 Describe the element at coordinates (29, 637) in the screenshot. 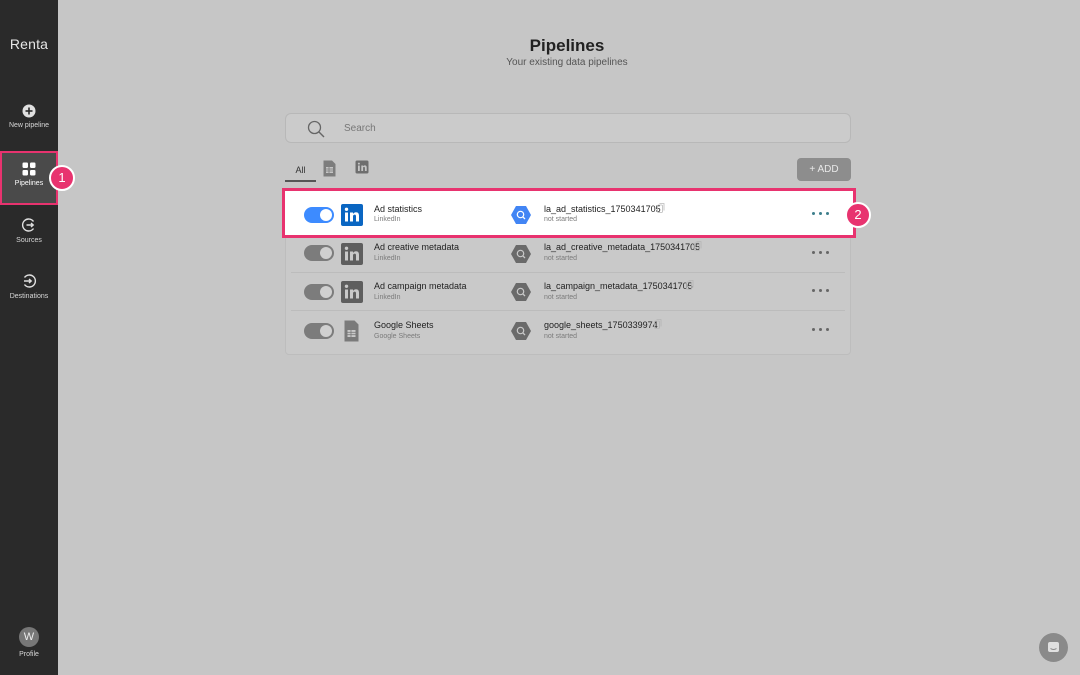

I see `avatar: W` at that location.